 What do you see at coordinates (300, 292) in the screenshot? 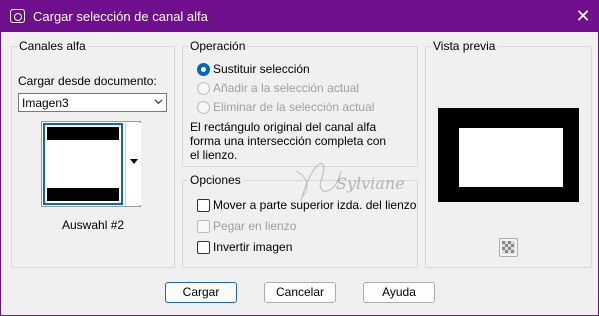
I see `cancel-button: Cancelar` at bounding box center [300, 292].